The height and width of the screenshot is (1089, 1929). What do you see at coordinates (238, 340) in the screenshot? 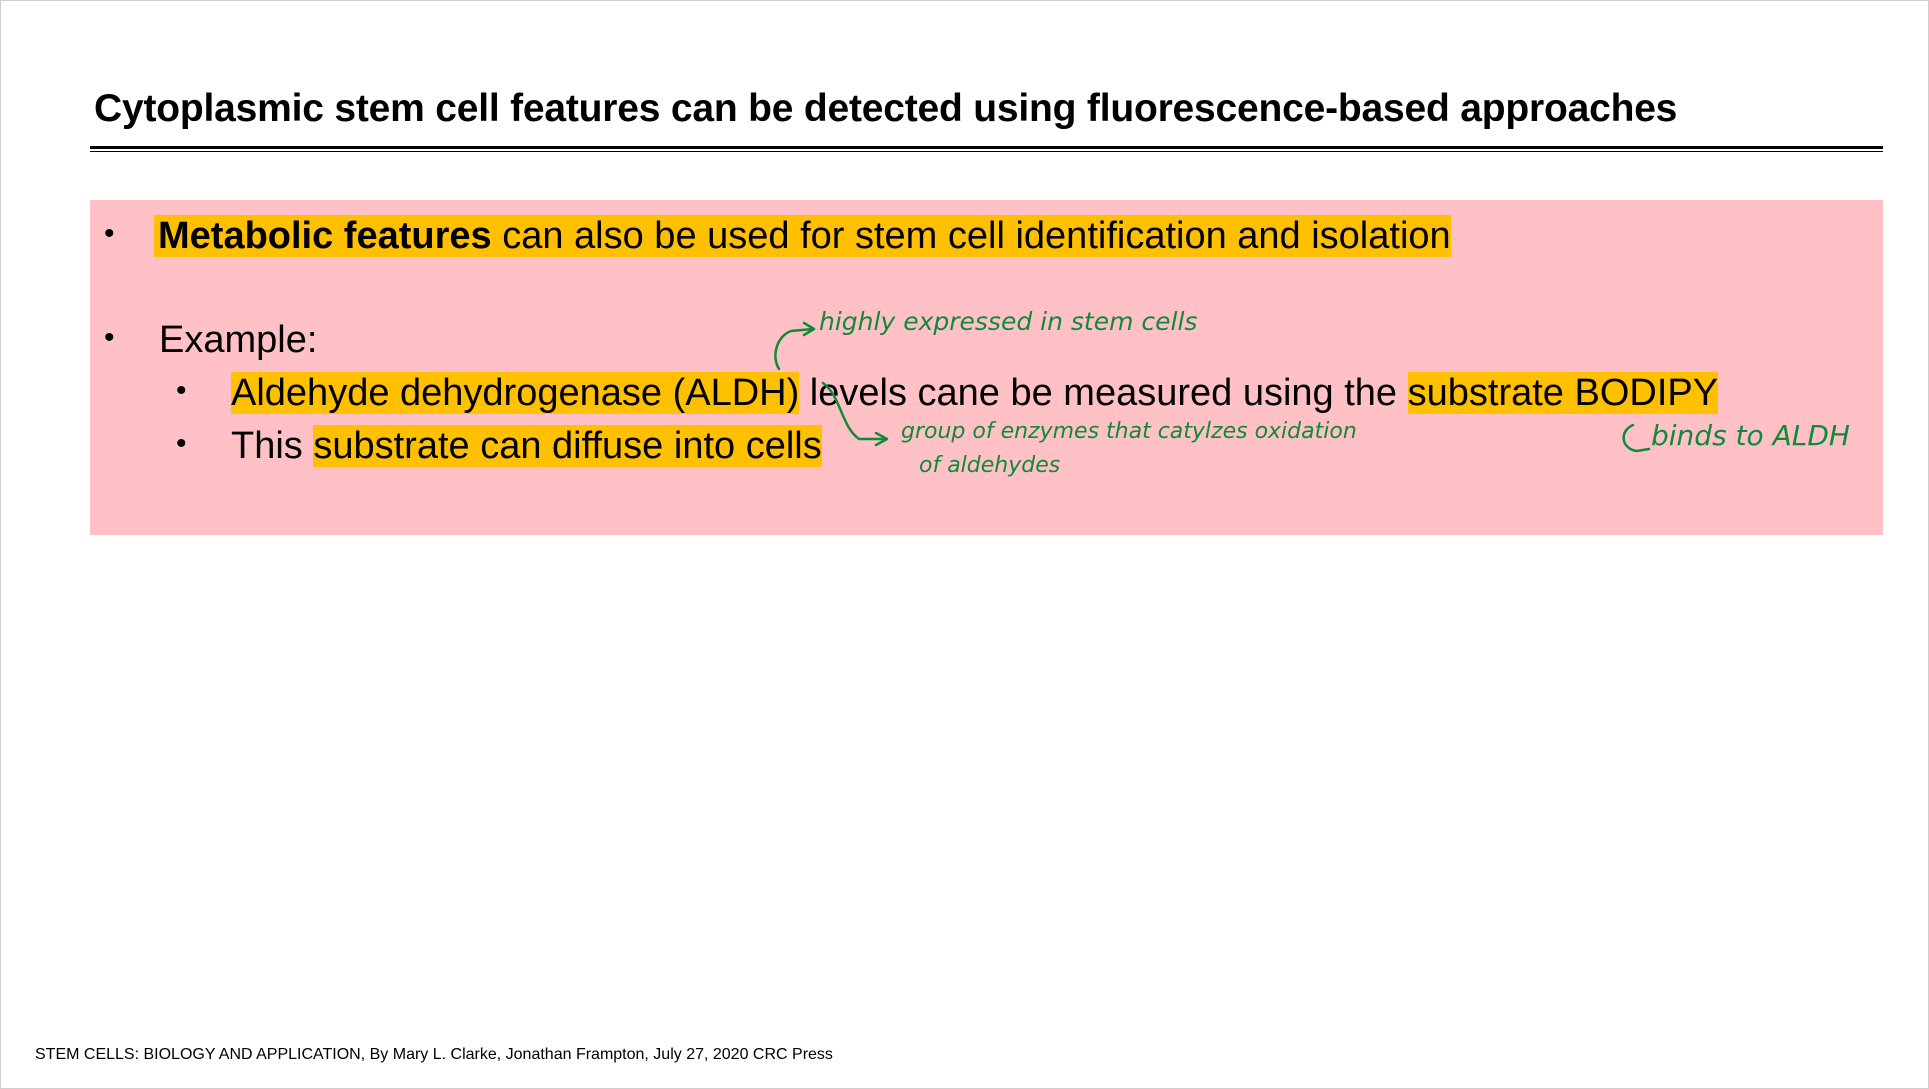
I see `bullet-example: Example:` at bounding box center [238, 340].